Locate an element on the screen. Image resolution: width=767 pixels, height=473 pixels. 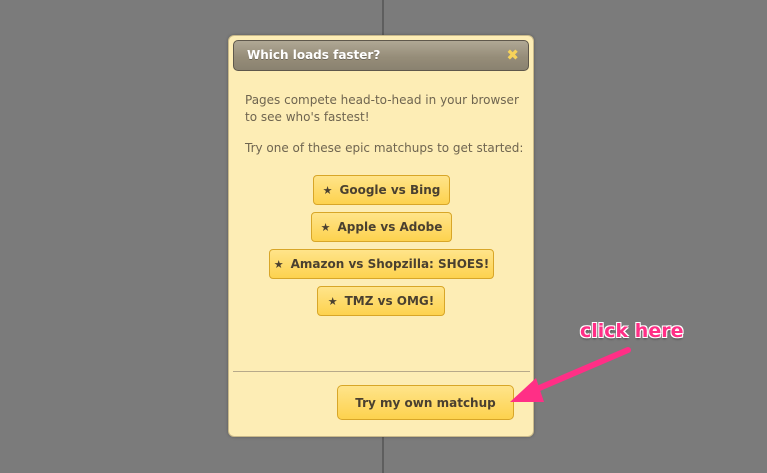
matchup-button-google-vs-bing: ★ Google vs Bing is located at coordinates (381, 190).